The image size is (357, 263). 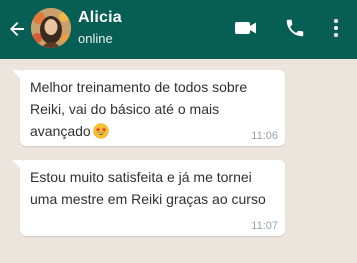 I want to click on contact-status: online, so click(x=95, y=38).